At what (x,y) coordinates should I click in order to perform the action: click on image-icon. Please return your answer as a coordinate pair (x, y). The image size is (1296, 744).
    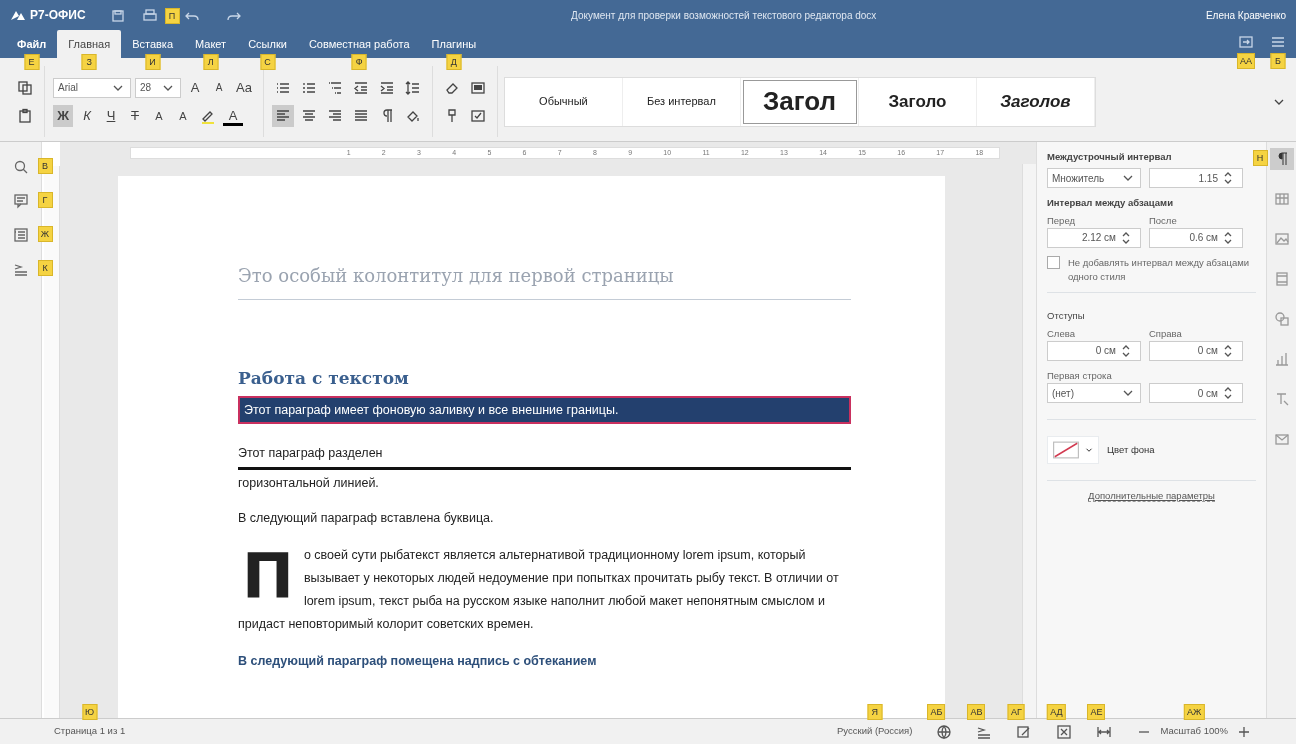
    Looking at the image, I should click on (1281, 239).